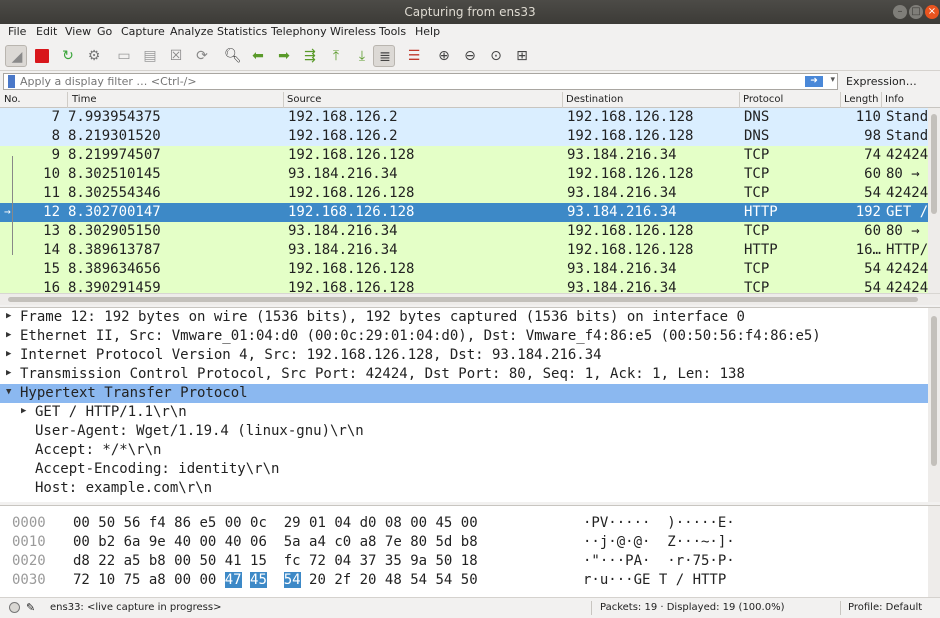 The height and width of the screenshot is (618, 940). I want to click on hex-byte: e5, so click(207, 523).